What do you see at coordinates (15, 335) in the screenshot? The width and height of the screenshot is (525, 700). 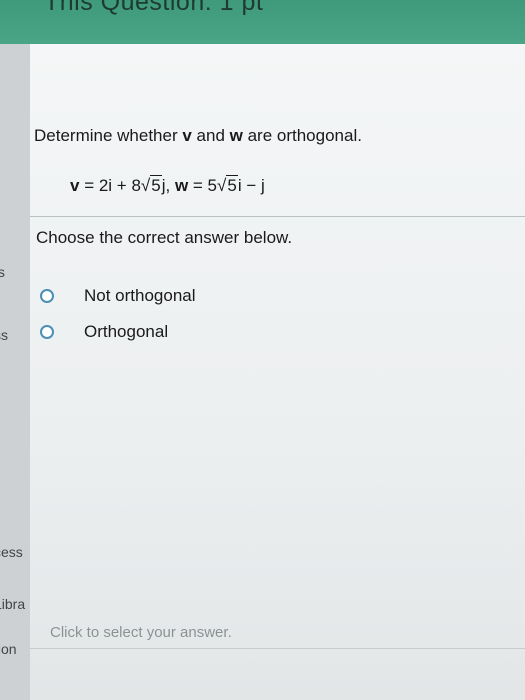 I see `sidebar-label: ss` at bounding box center [15, 335].